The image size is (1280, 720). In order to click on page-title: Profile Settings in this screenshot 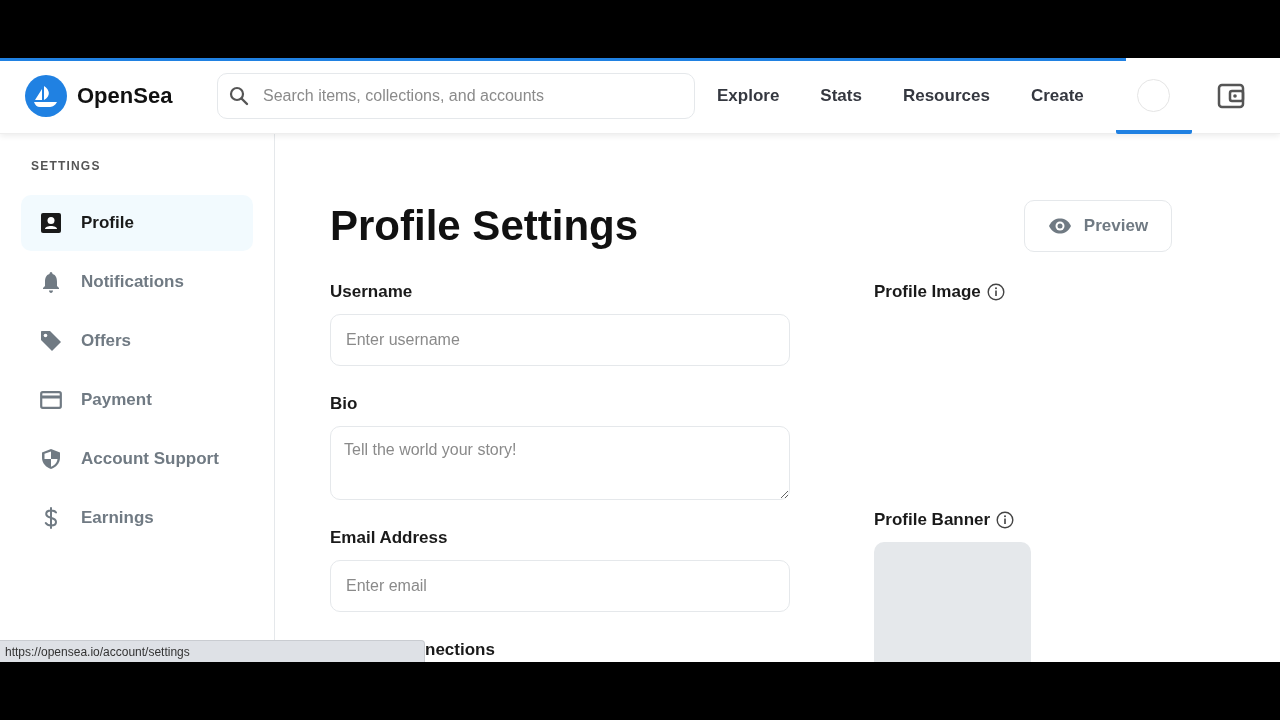, I will do `click(484, 226)`.